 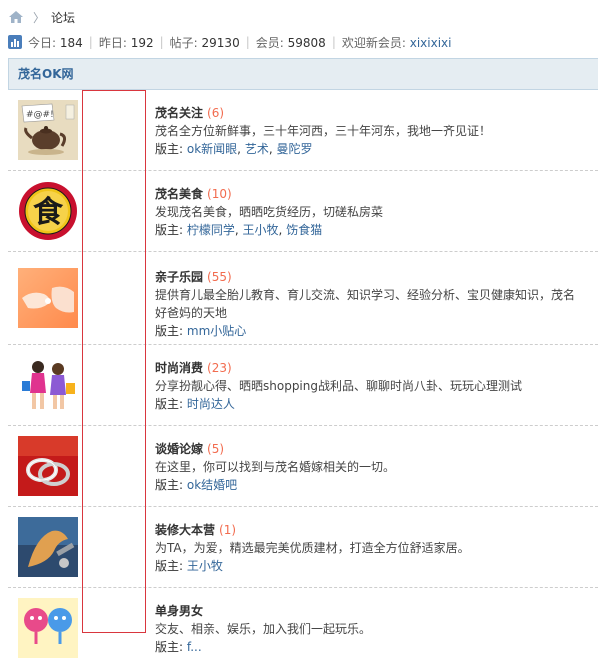 What do you see at coordinates (294, 149) in the screenshot?
I see `moderator-link: 曼陀罗` at bounding box center [294, 149].